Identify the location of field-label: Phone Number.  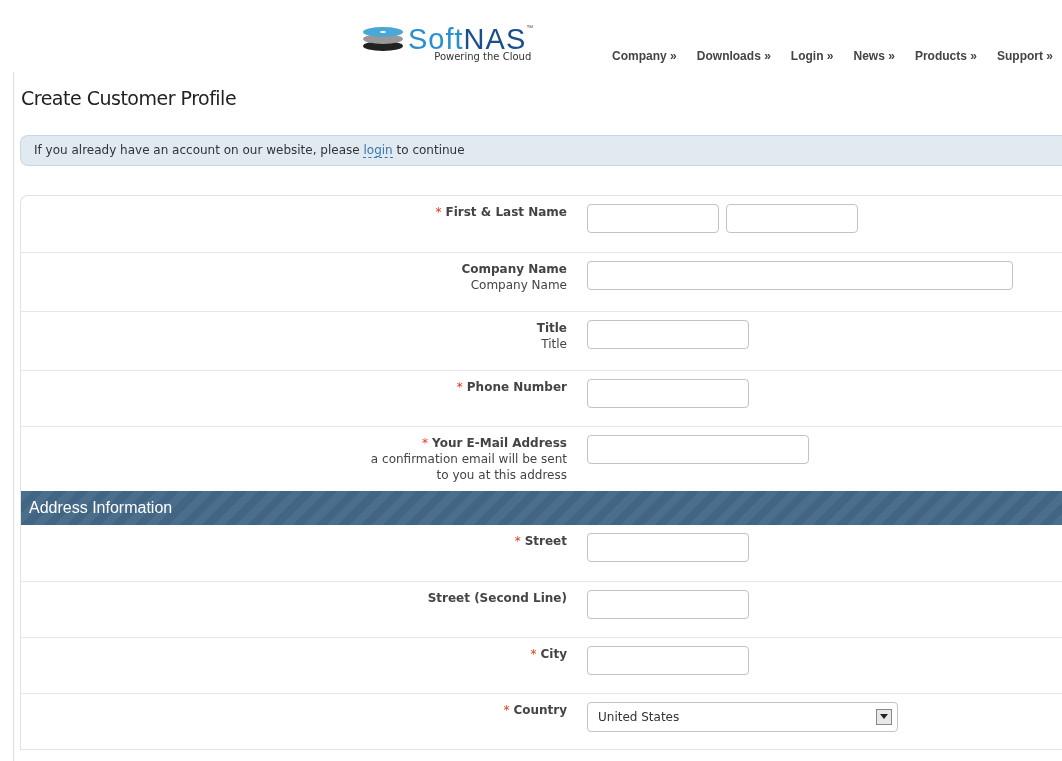
(516, 386).